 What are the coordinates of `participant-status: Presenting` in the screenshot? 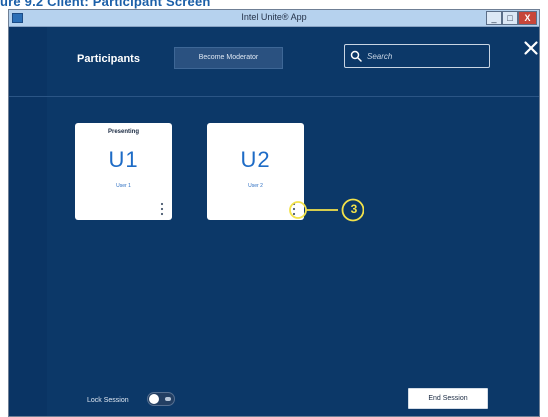 It's located at (123, 132).